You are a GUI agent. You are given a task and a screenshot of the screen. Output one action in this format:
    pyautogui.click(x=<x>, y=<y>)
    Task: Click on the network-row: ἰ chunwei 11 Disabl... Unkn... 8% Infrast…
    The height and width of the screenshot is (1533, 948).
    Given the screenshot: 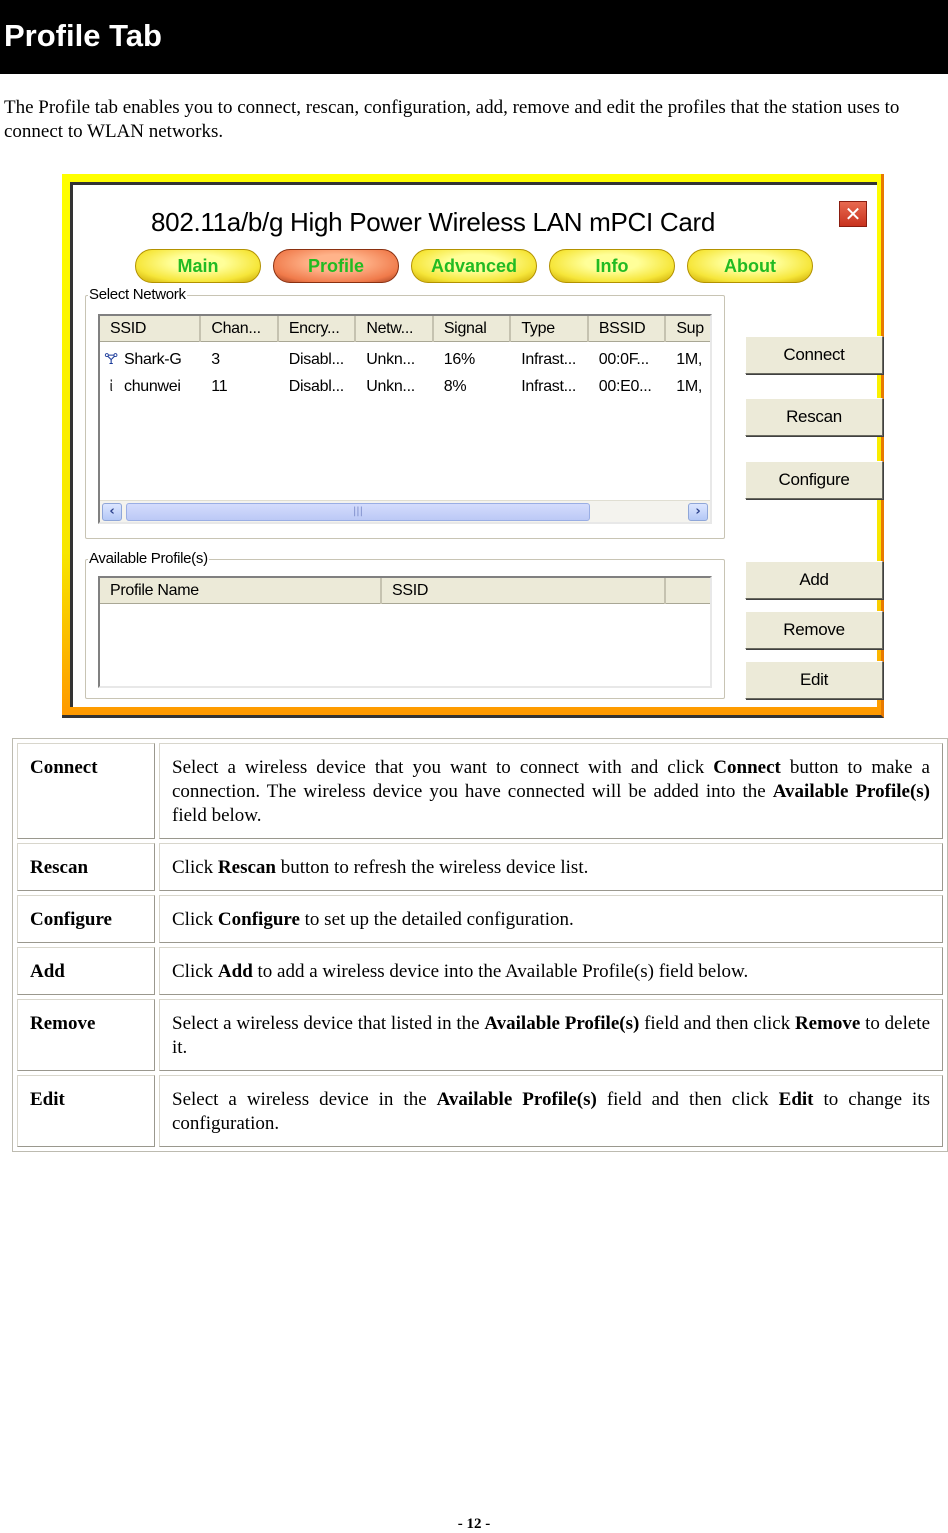 What is the action you would take?
    pyautogui.click(x=405, y=386)
    